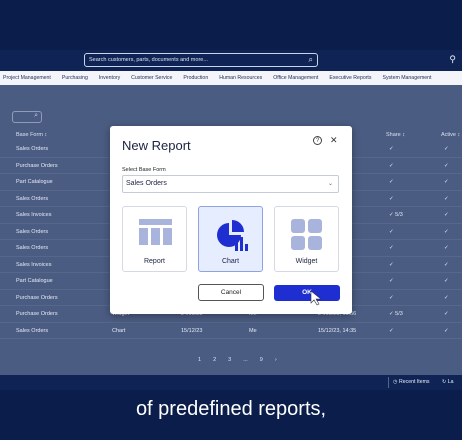 This screenshot has width=462, height=440. I want to click on nav-item: Project Management, so click(27, 78).